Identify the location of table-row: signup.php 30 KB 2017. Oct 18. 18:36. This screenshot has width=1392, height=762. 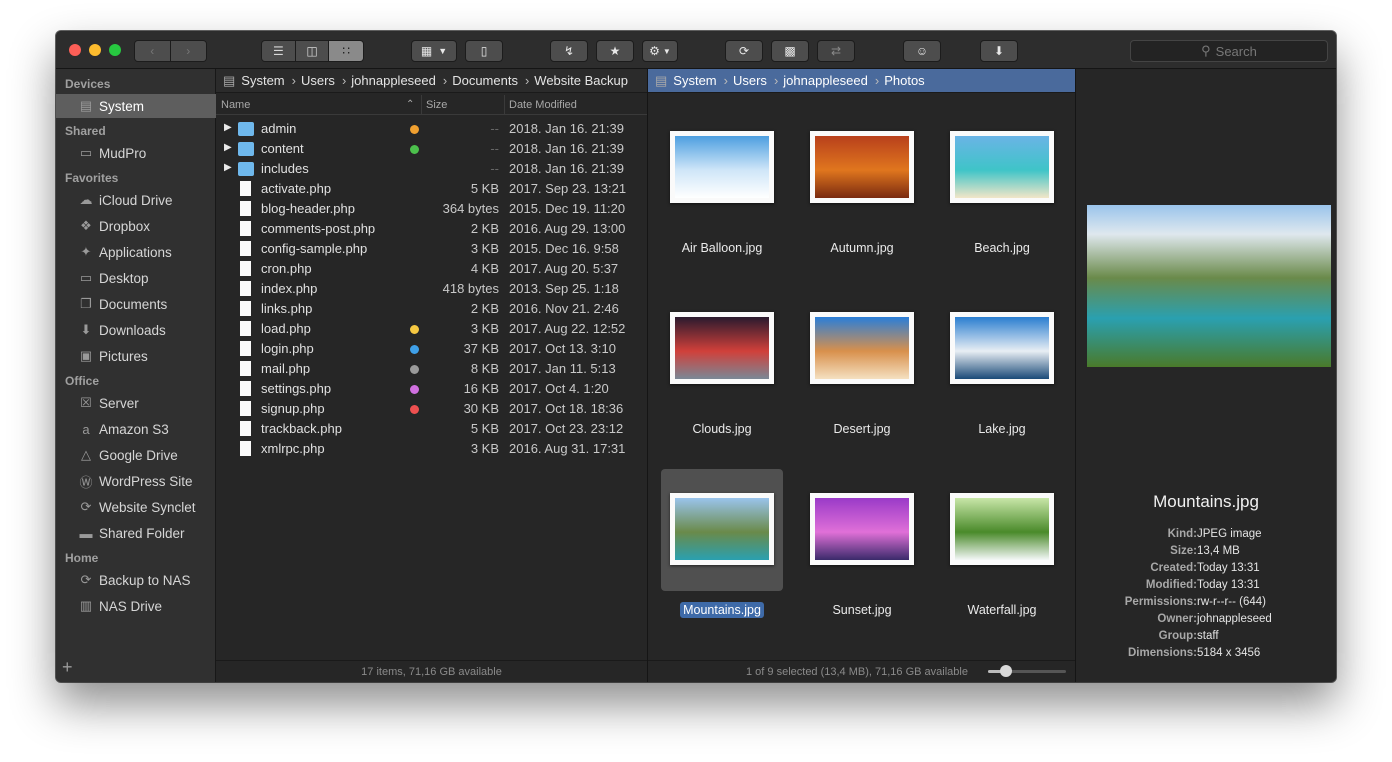
(431, 409).